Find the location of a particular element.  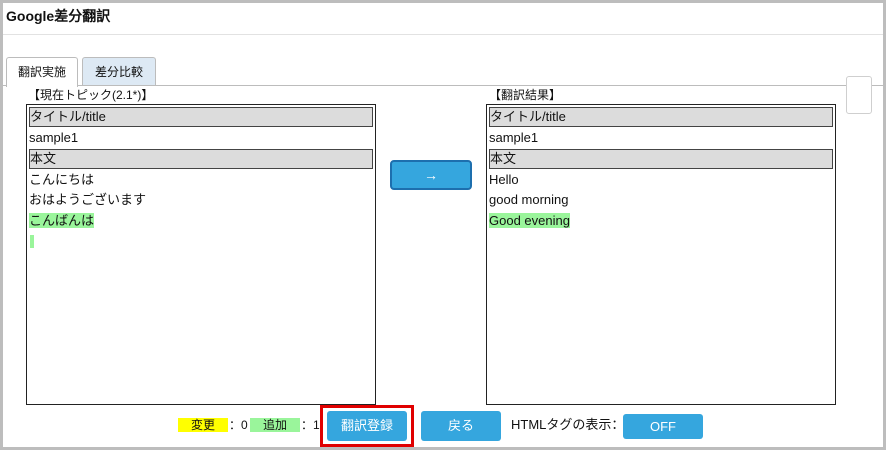

legend-changed-count: ：0 is located at coordinates (238, 425).